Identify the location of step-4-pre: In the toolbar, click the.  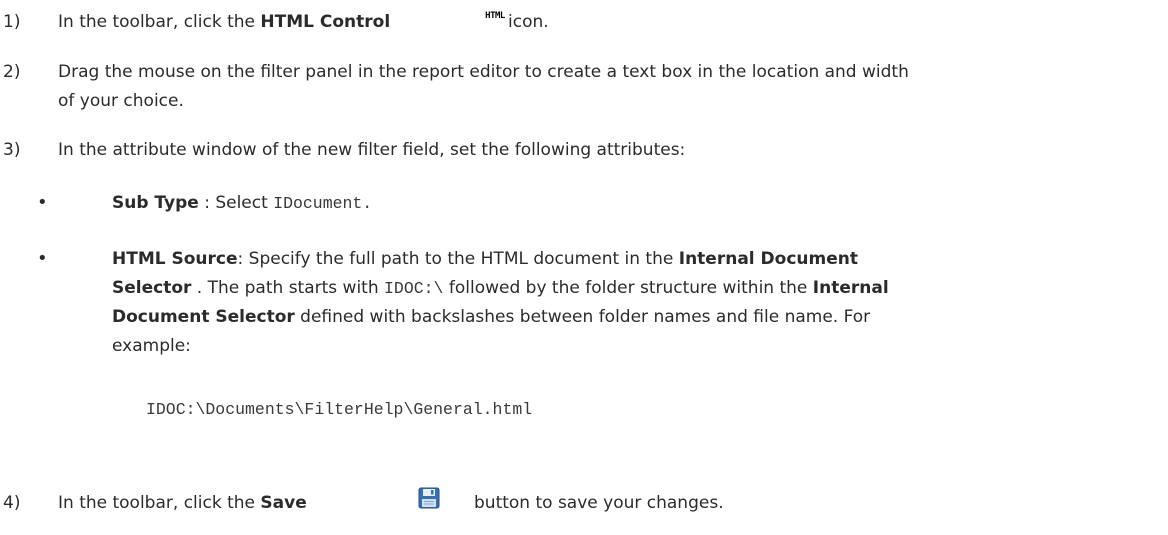
(159, 503).